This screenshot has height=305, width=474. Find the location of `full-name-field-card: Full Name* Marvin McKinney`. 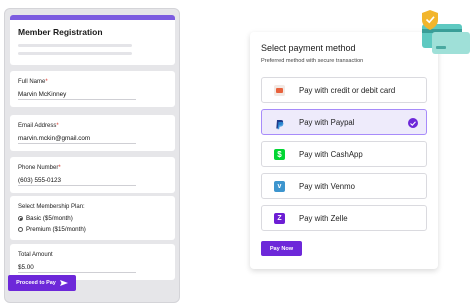

full-name-field-card: Full Name* Marvin McKinney is located at coordinates (92, 89).